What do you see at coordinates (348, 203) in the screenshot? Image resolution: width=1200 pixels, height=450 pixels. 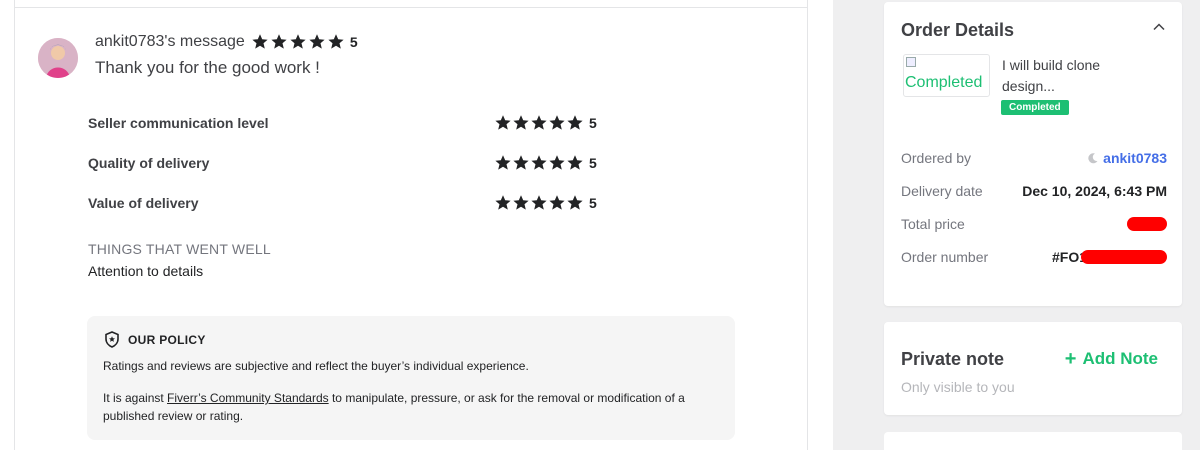 I see `rating-row-value: Value of delivery 5` at bounding box center [348, 203].